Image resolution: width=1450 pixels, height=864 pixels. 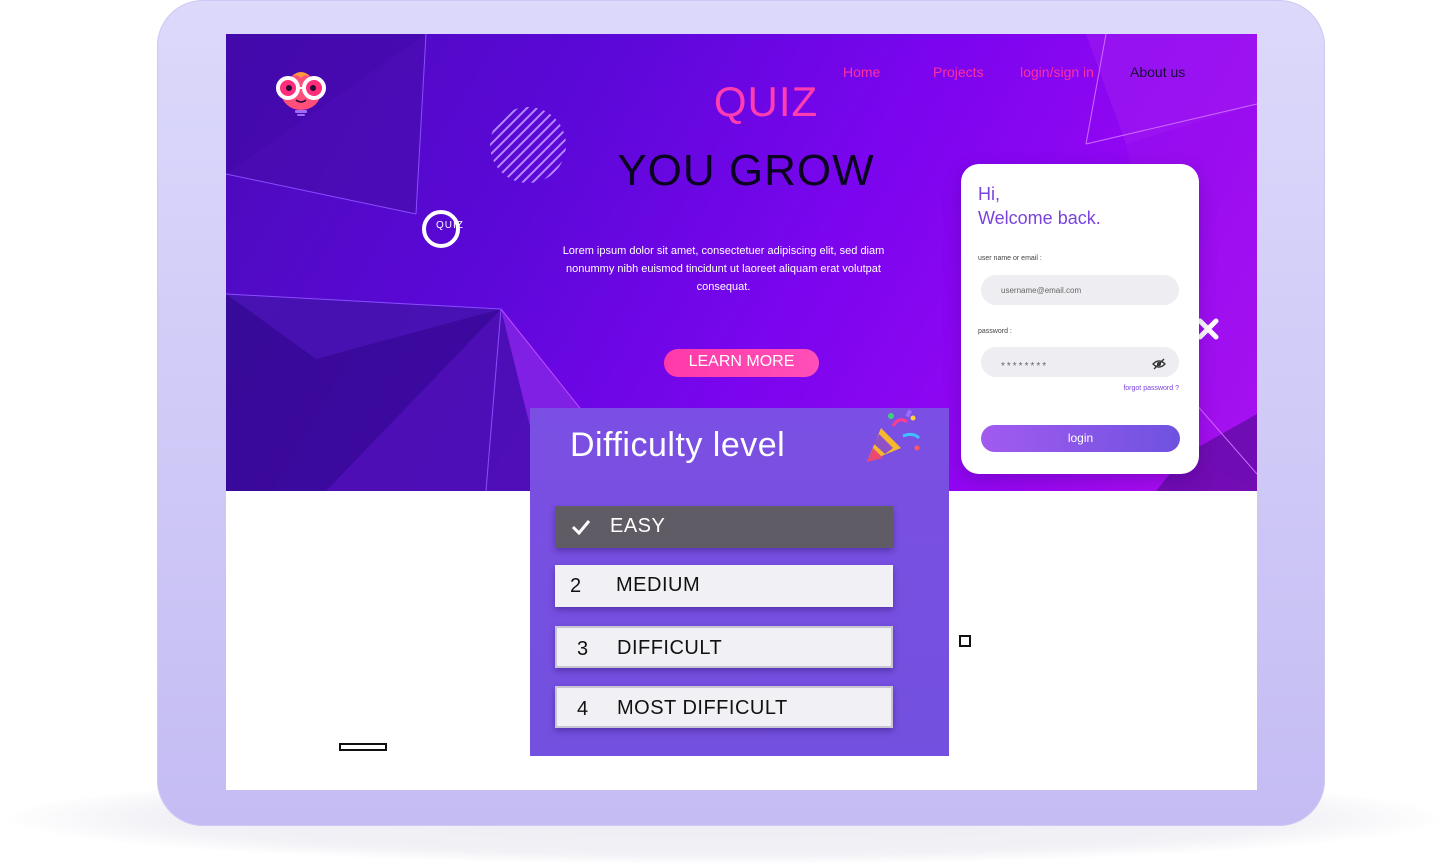 What do you see at coordinates (1157, 72) in the screenshot?
I see `nav-about-us: About us` at bounding box center [1157, 72].